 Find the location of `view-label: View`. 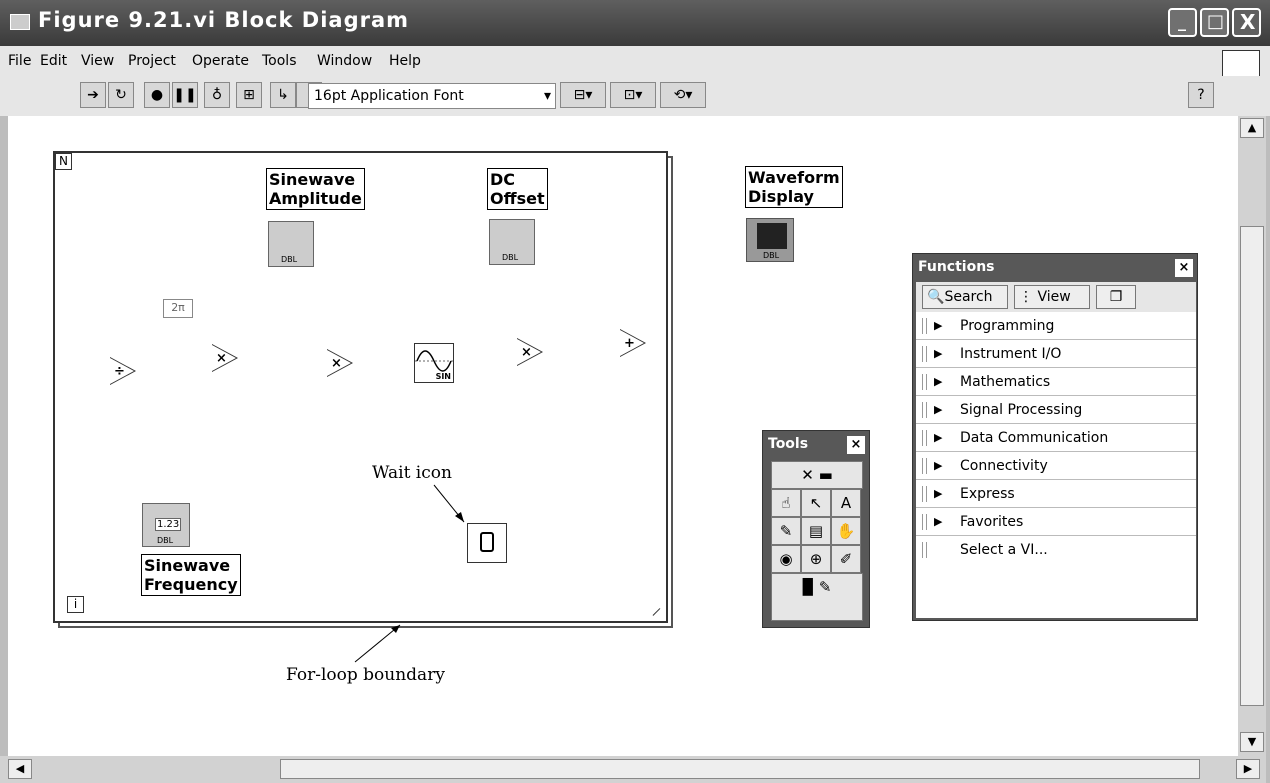

view-label: View is located at coordinates (1054, 297).